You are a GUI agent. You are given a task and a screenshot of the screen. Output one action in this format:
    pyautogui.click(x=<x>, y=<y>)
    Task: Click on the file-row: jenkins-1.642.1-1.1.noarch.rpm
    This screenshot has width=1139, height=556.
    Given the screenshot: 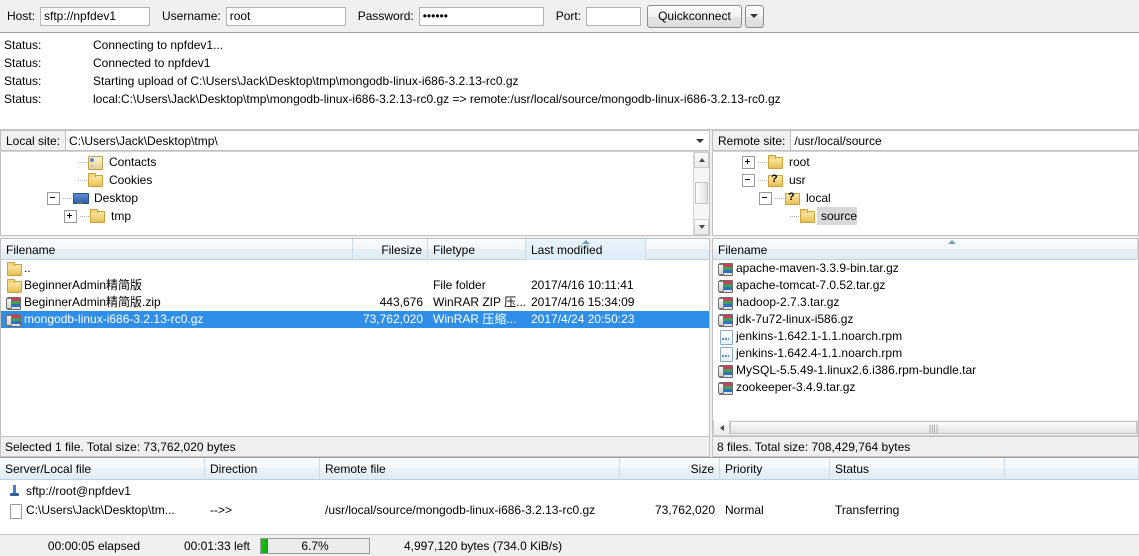 What is the action you would take?
    pyautogui.click(x=925, y=336)
    